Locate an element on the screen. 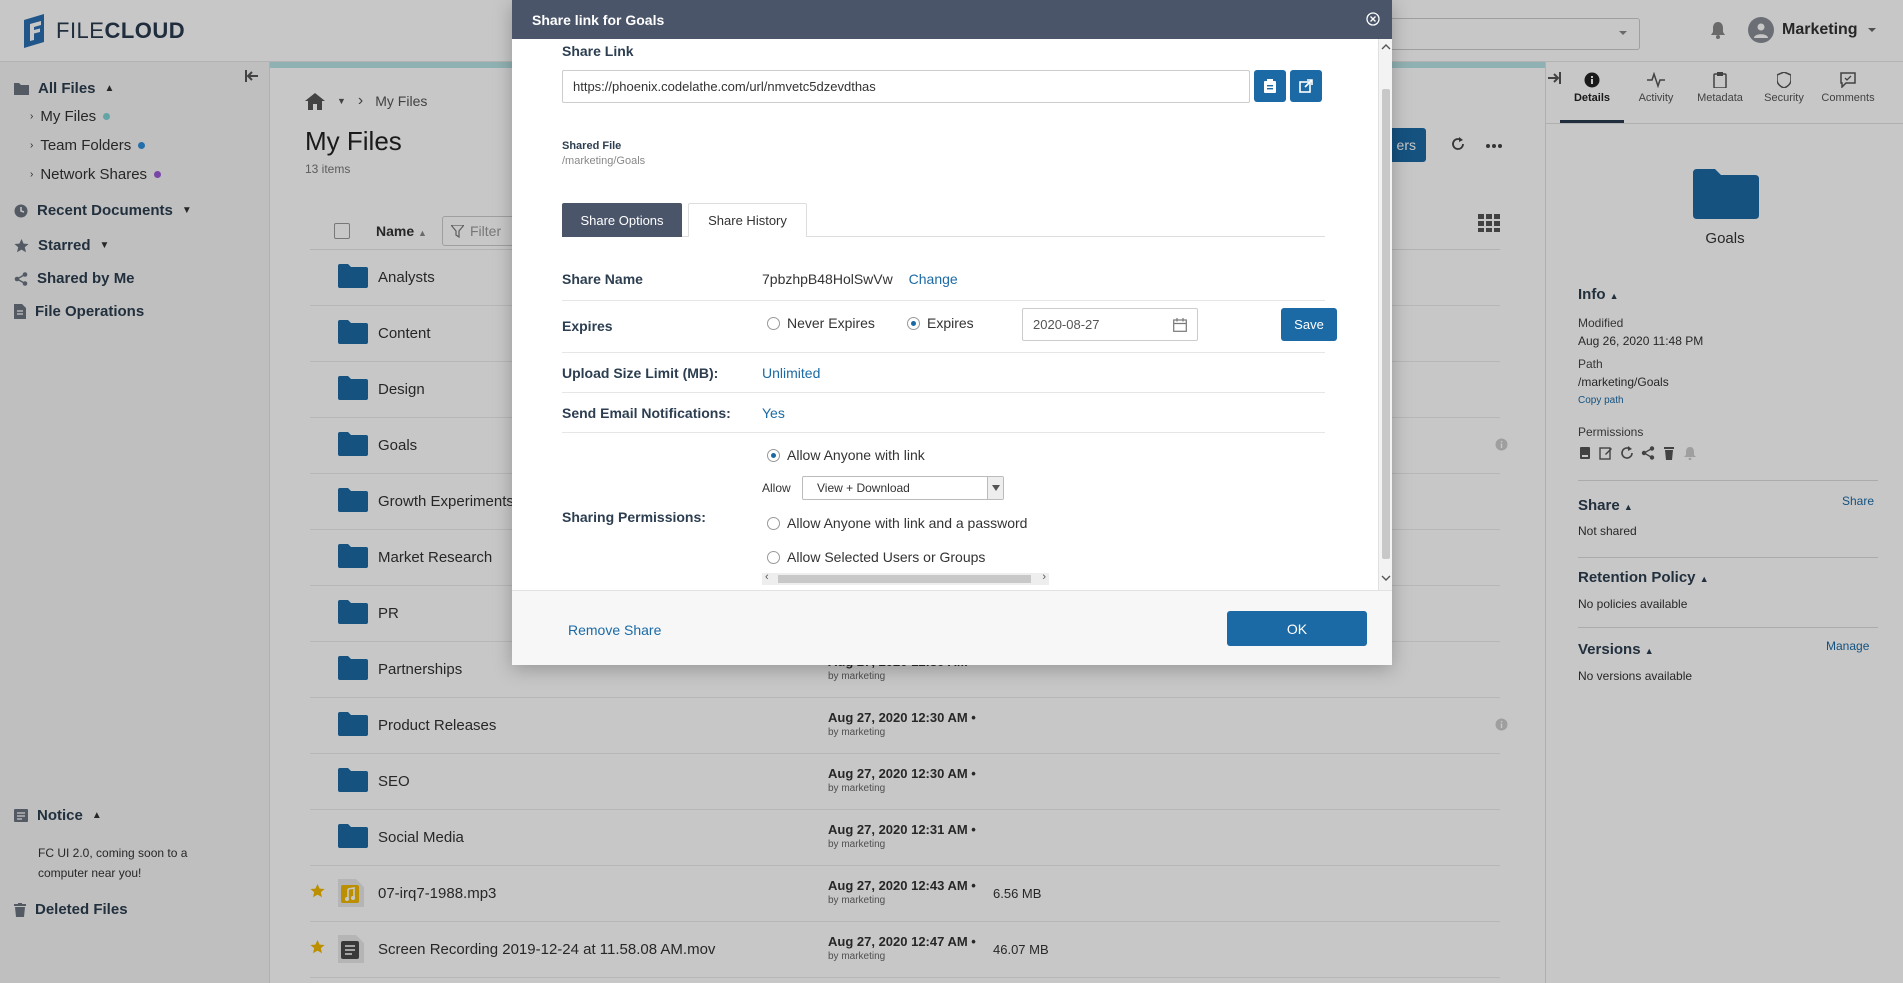 The image size is (1903, 983). share-name-label: Share Name is located at coordinates (602, 279).